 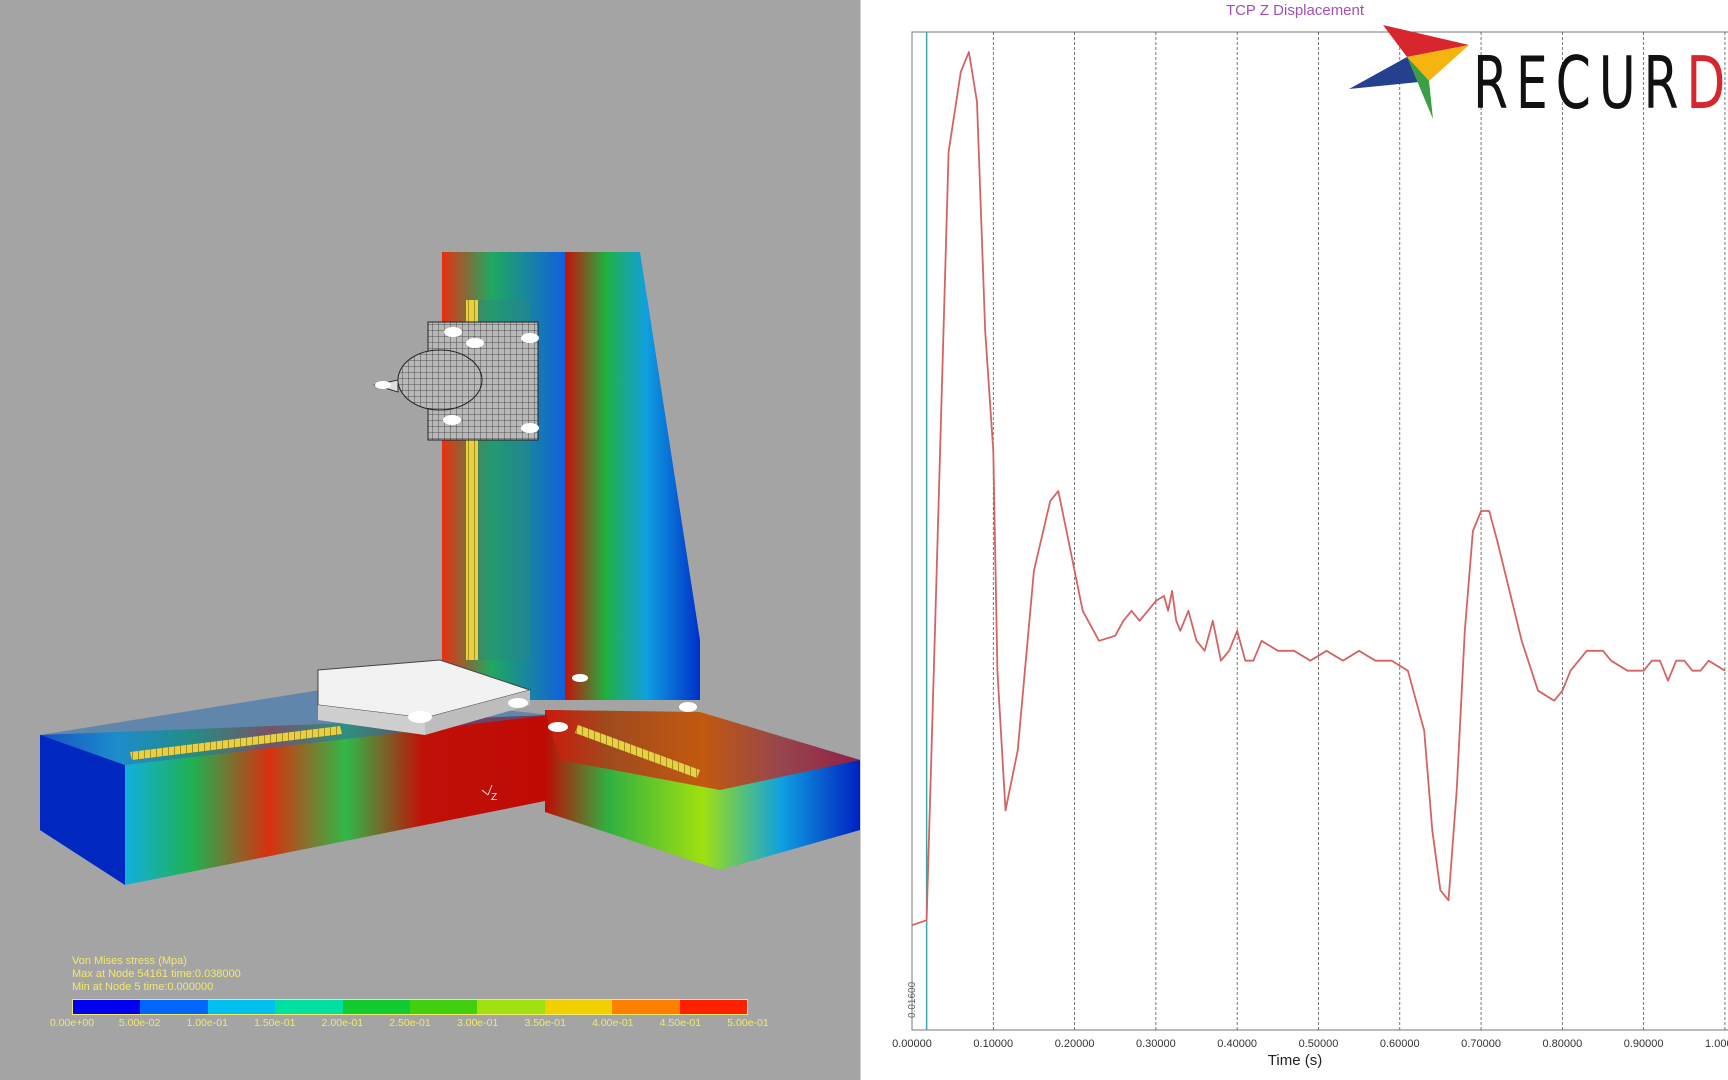 What do you see at coordinates (912, 999) in the screenshot?
I see `y-marker-label: 0.01600` at bounding box center [912, 999].